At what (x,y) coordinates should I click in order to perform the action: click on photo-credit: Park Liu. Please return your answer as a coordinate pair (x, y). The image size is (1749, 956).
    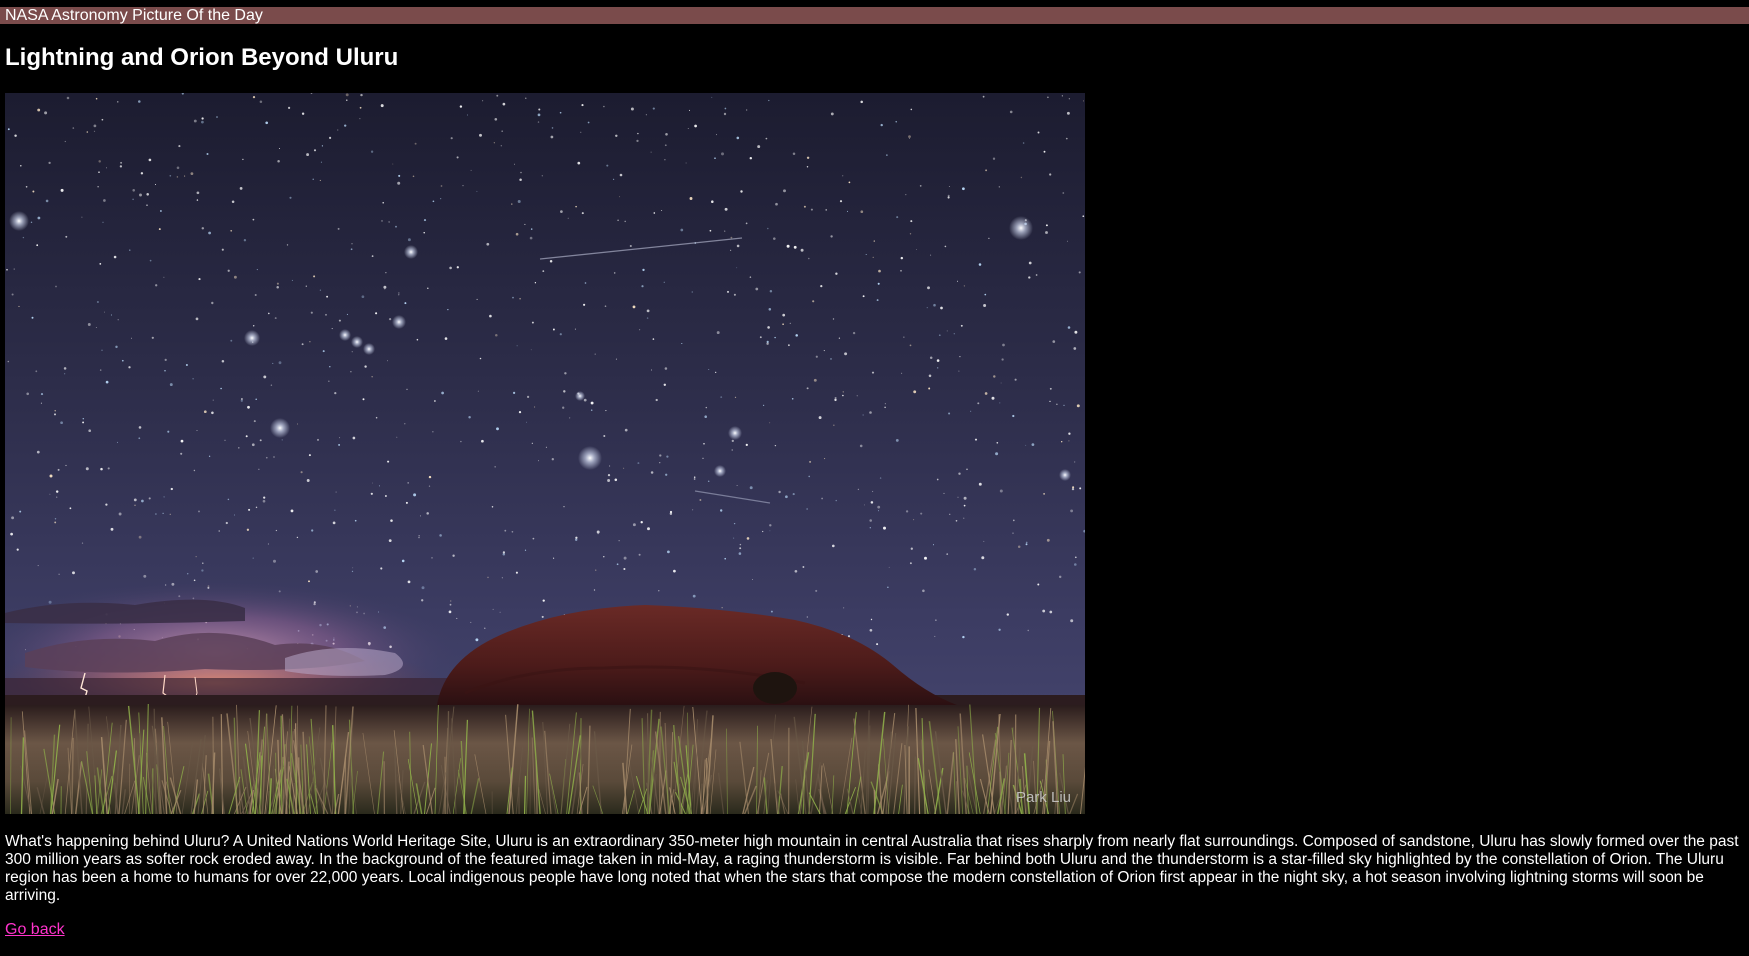
    Looking at the image, I should click on (1043, 797).